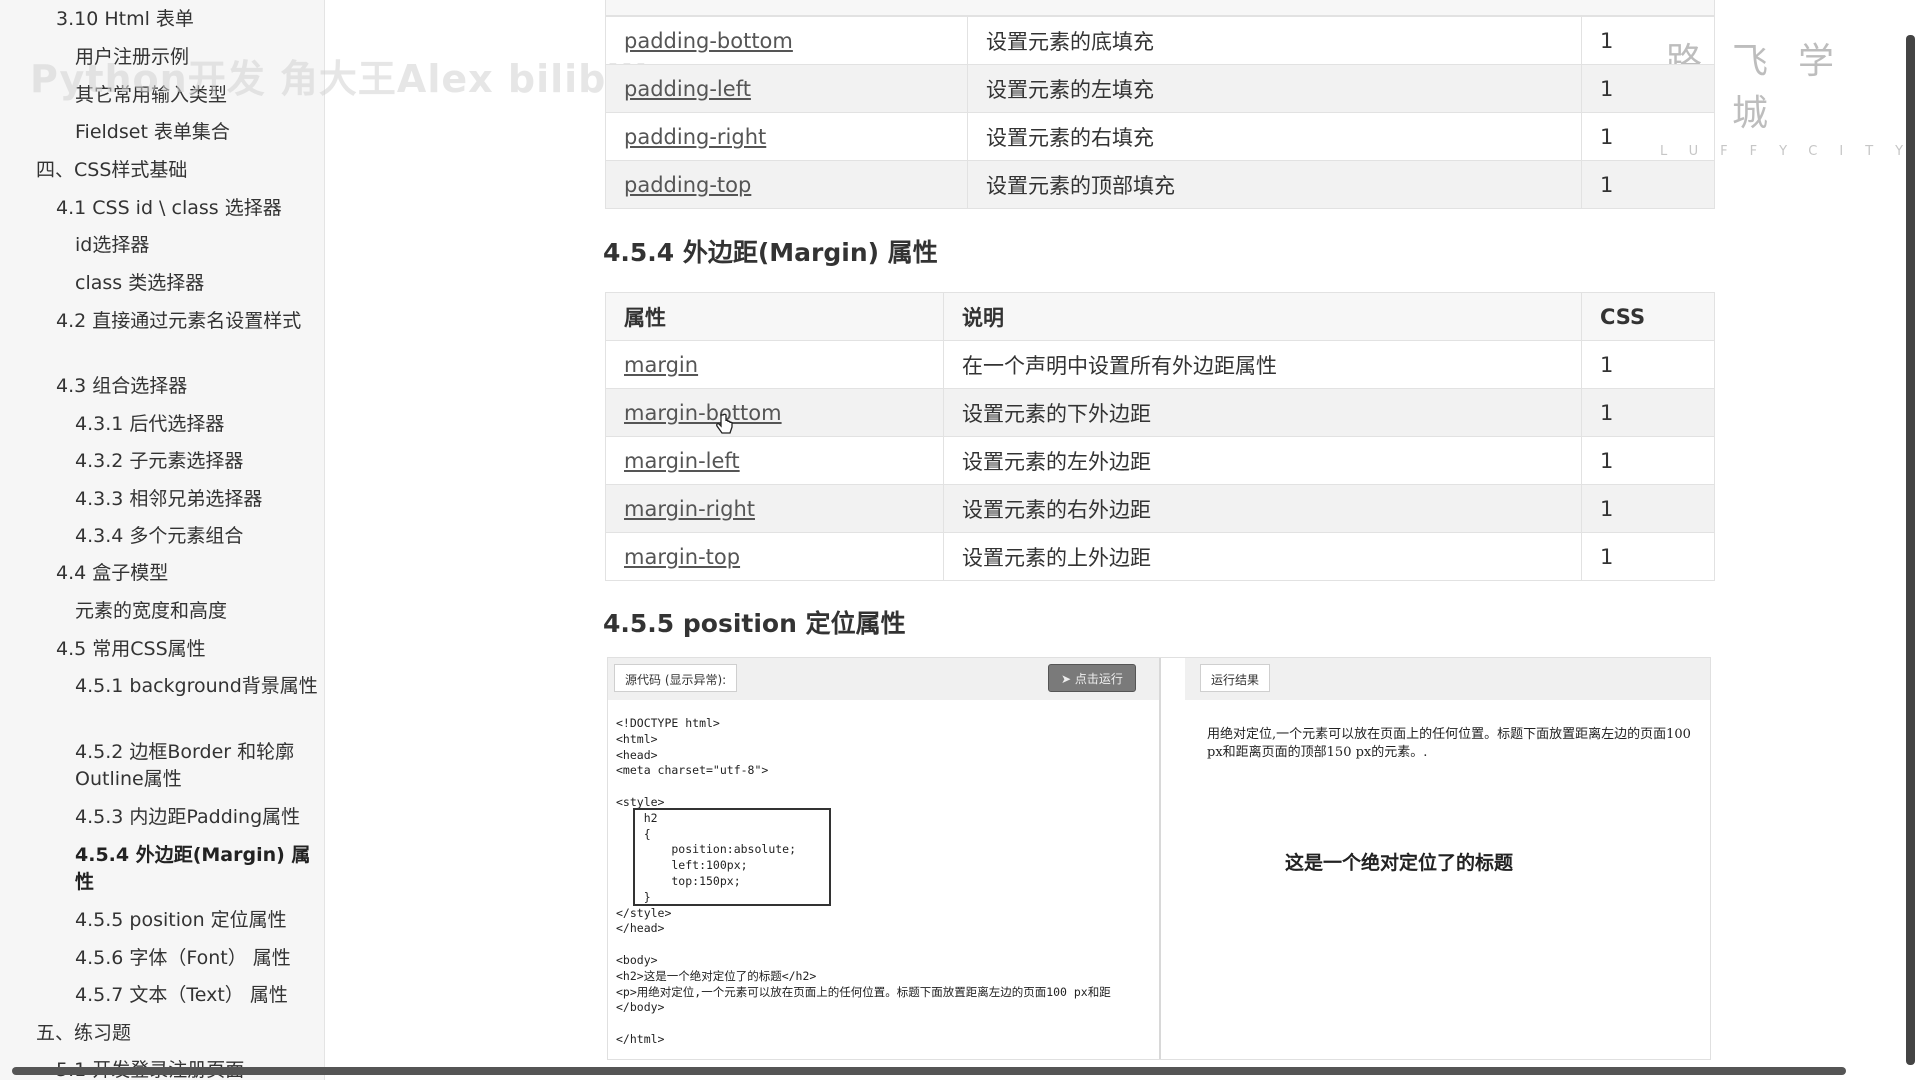 The width and height of the screenshot is (1920, 1080). What do you see at coordinates (1274, 136) in the screenshot?
I see `desc-cell: 设置元素的右填充` at bounding box center [1274, 136].